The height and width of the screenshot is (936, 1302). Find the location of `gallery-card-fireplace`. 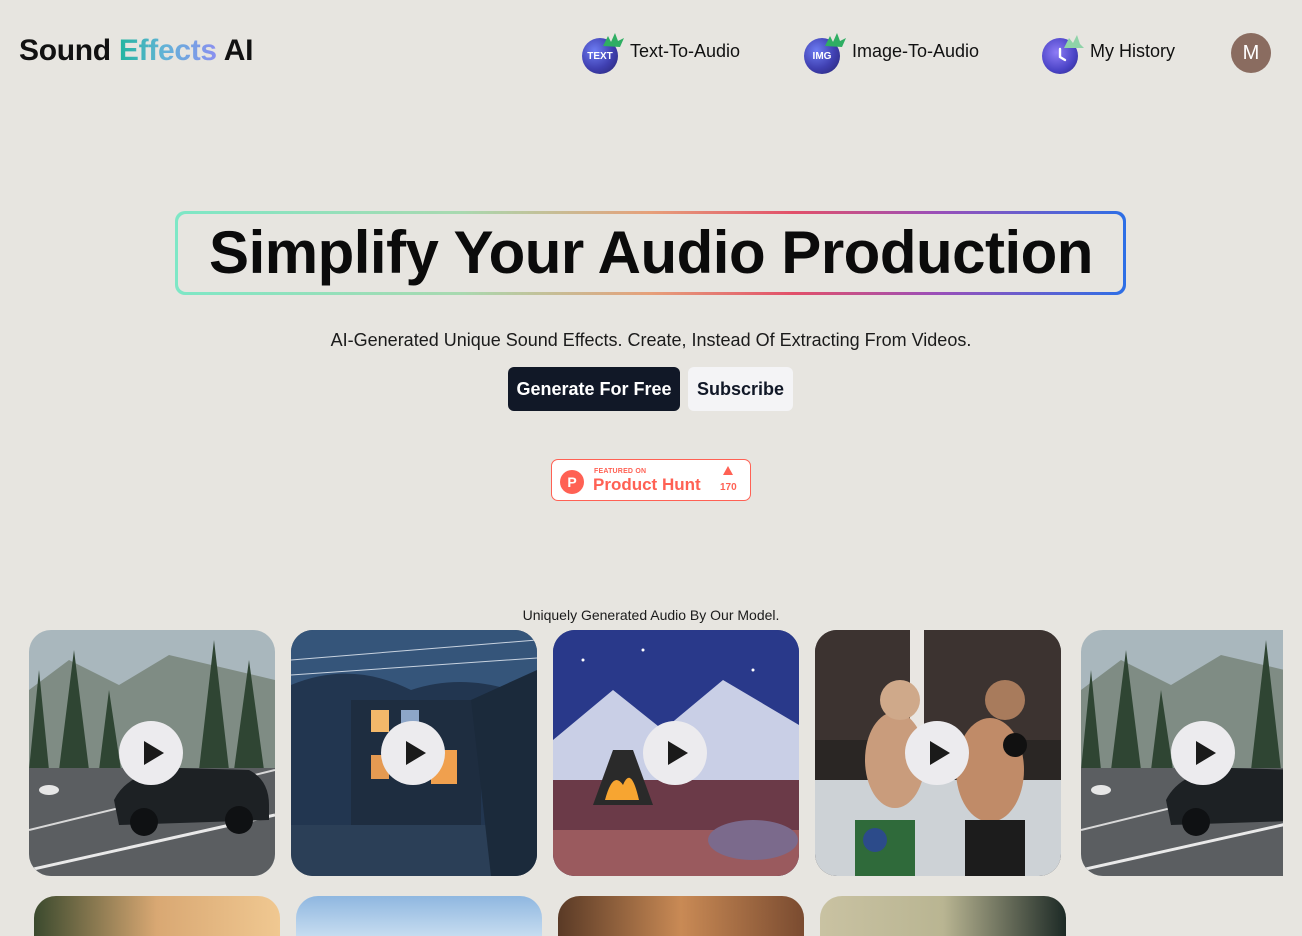

gallery-card-fireplace is located at coordinates (676, 753).